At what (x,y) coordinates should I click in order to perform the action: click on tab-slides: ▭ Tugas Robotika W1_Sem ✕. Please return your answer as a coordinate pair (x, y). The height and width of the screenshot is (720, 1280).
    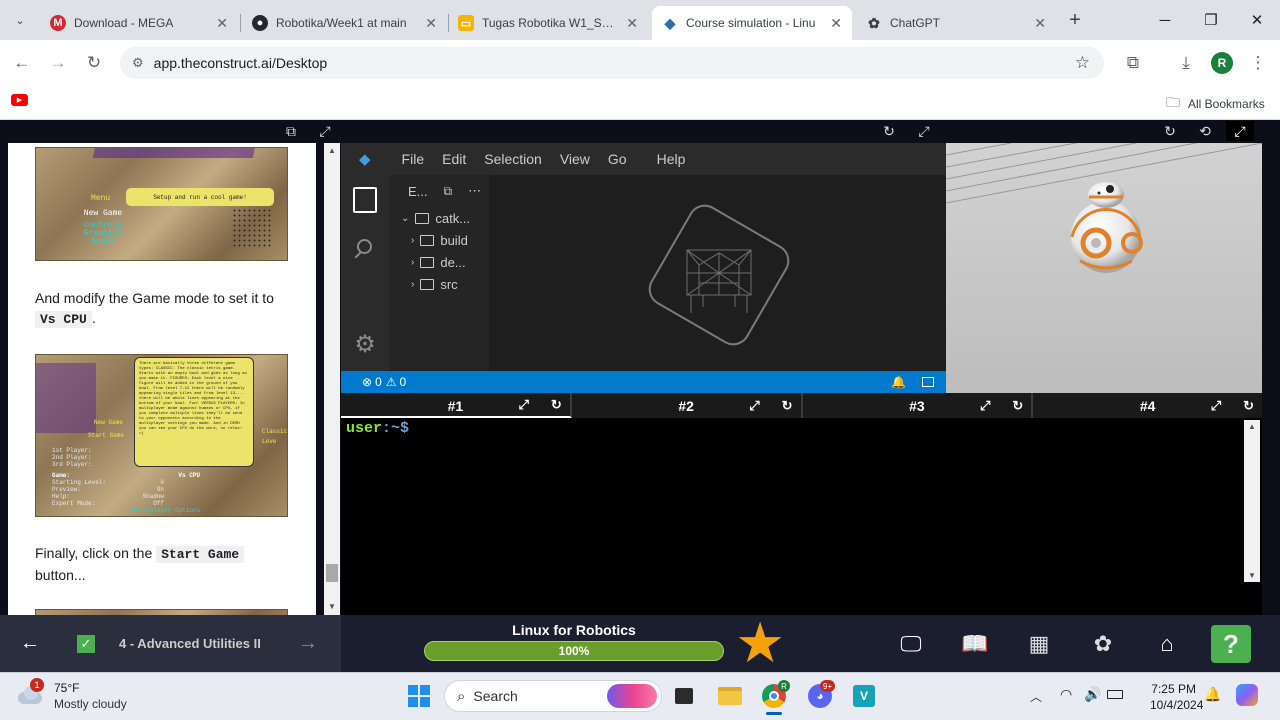
    Looking at the image, I should click on (548, 23).